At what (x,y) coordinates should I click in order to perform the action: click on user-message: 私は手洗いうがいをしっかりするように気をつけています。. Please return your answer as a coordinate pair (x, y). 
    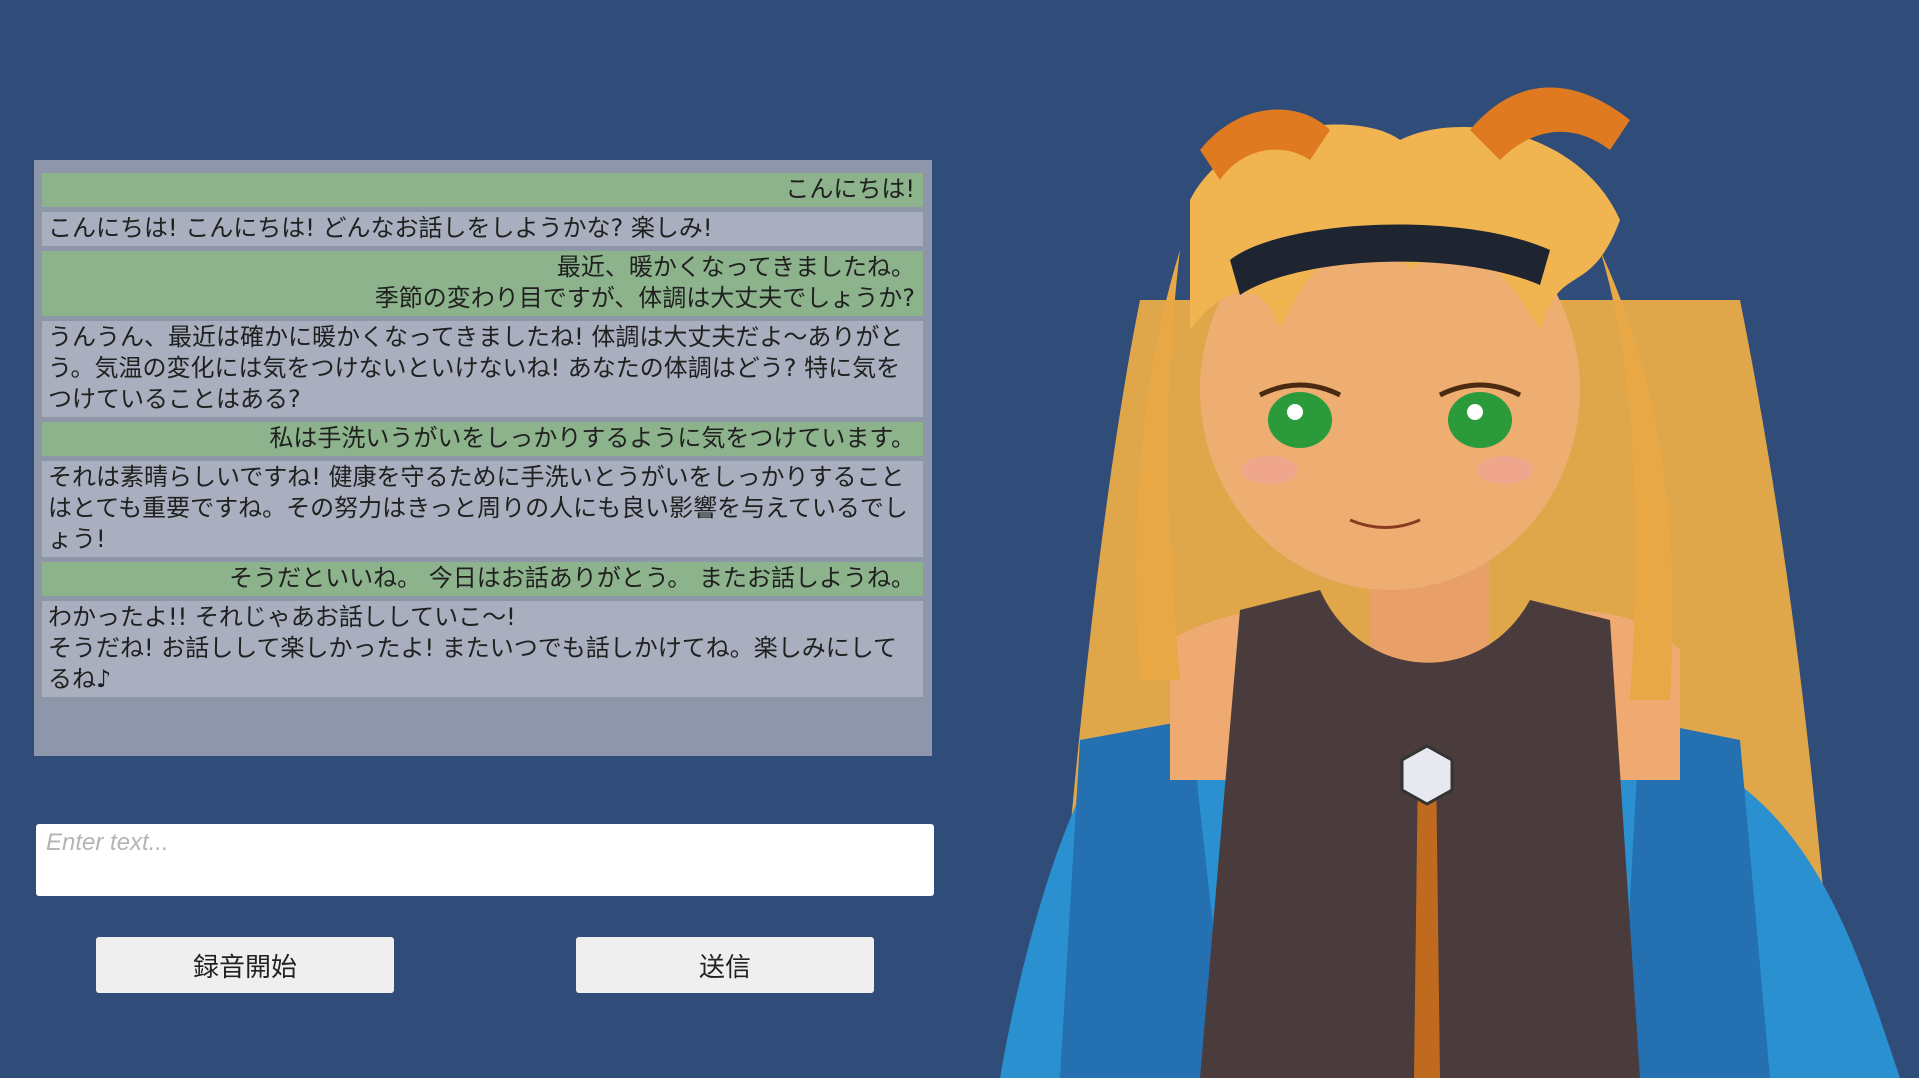
    Looking at the image, I should click on (482, 439).